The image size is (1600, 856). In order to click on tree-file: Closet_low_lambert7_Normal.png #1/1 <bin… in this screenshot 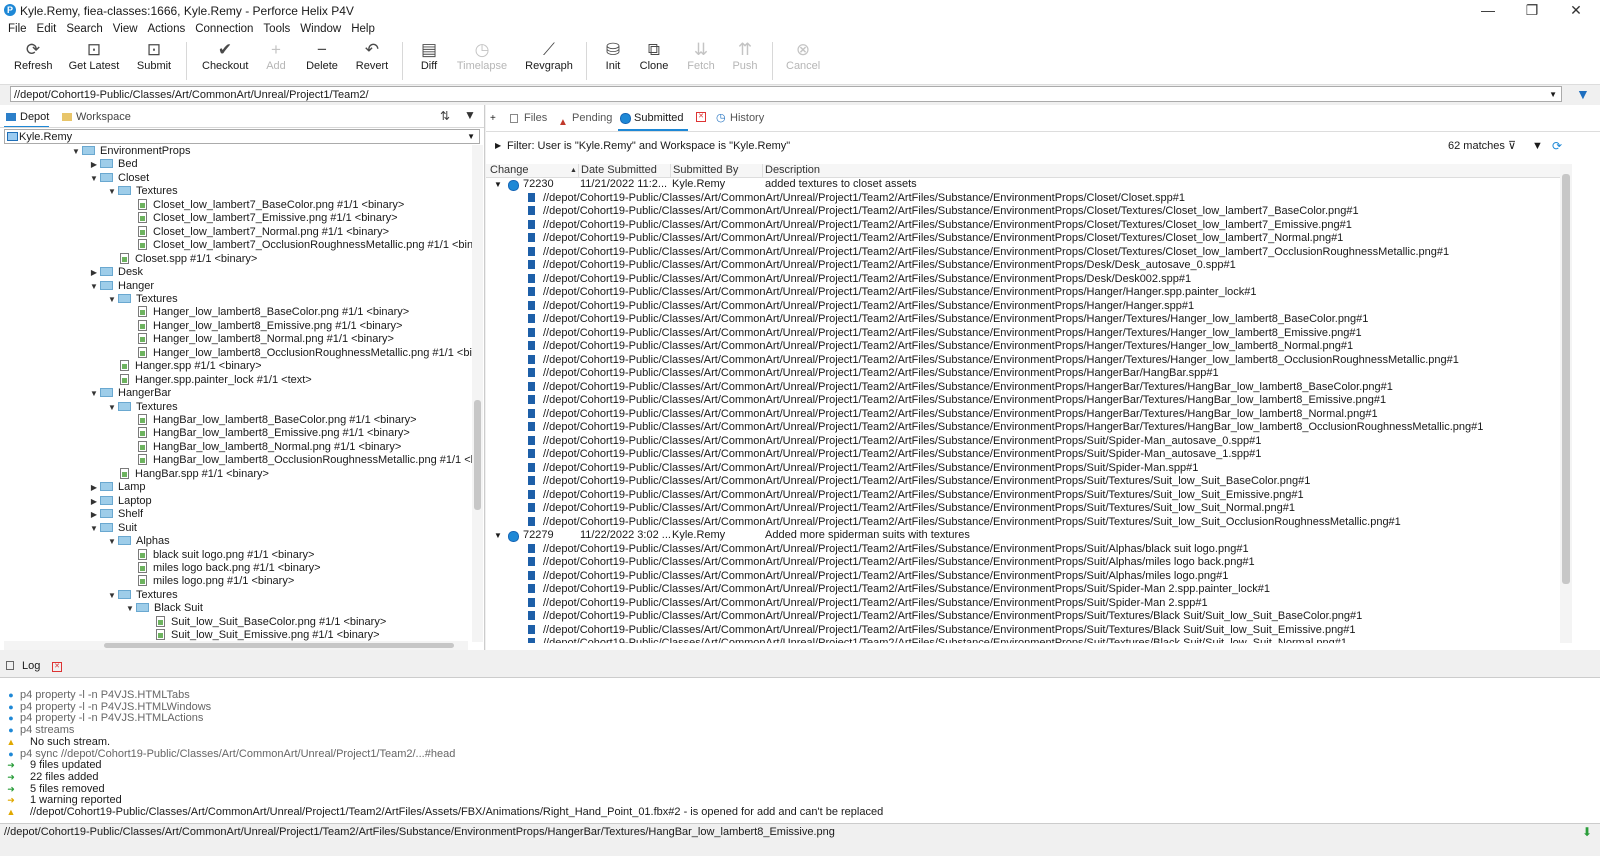, I will do `click(256, 232)`.